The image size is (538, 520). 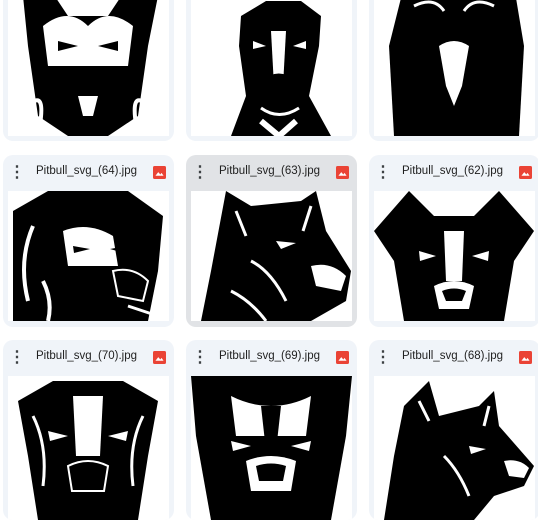 What do you see at coordinates (269, 356) in the screenshot?
I see `file-name: Pitbull_svg_(69).jpg` at bounding box center [269, 356].